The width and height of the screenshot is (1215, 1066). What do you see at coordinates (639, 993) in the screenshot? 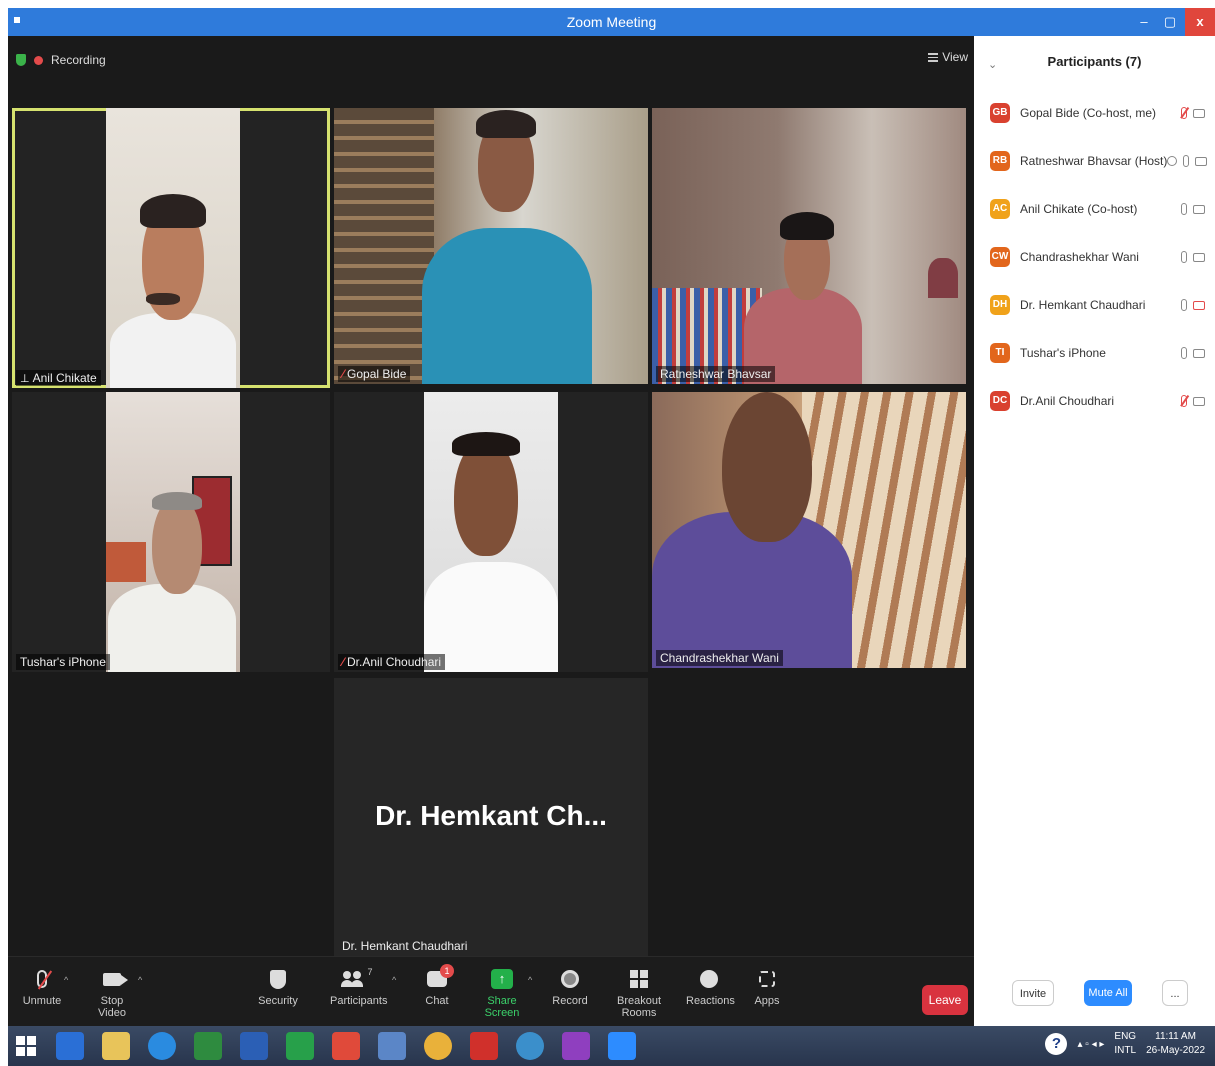
I see `breakout-rooms-button: Breakout Rooms` at bounding box center [639, 993].